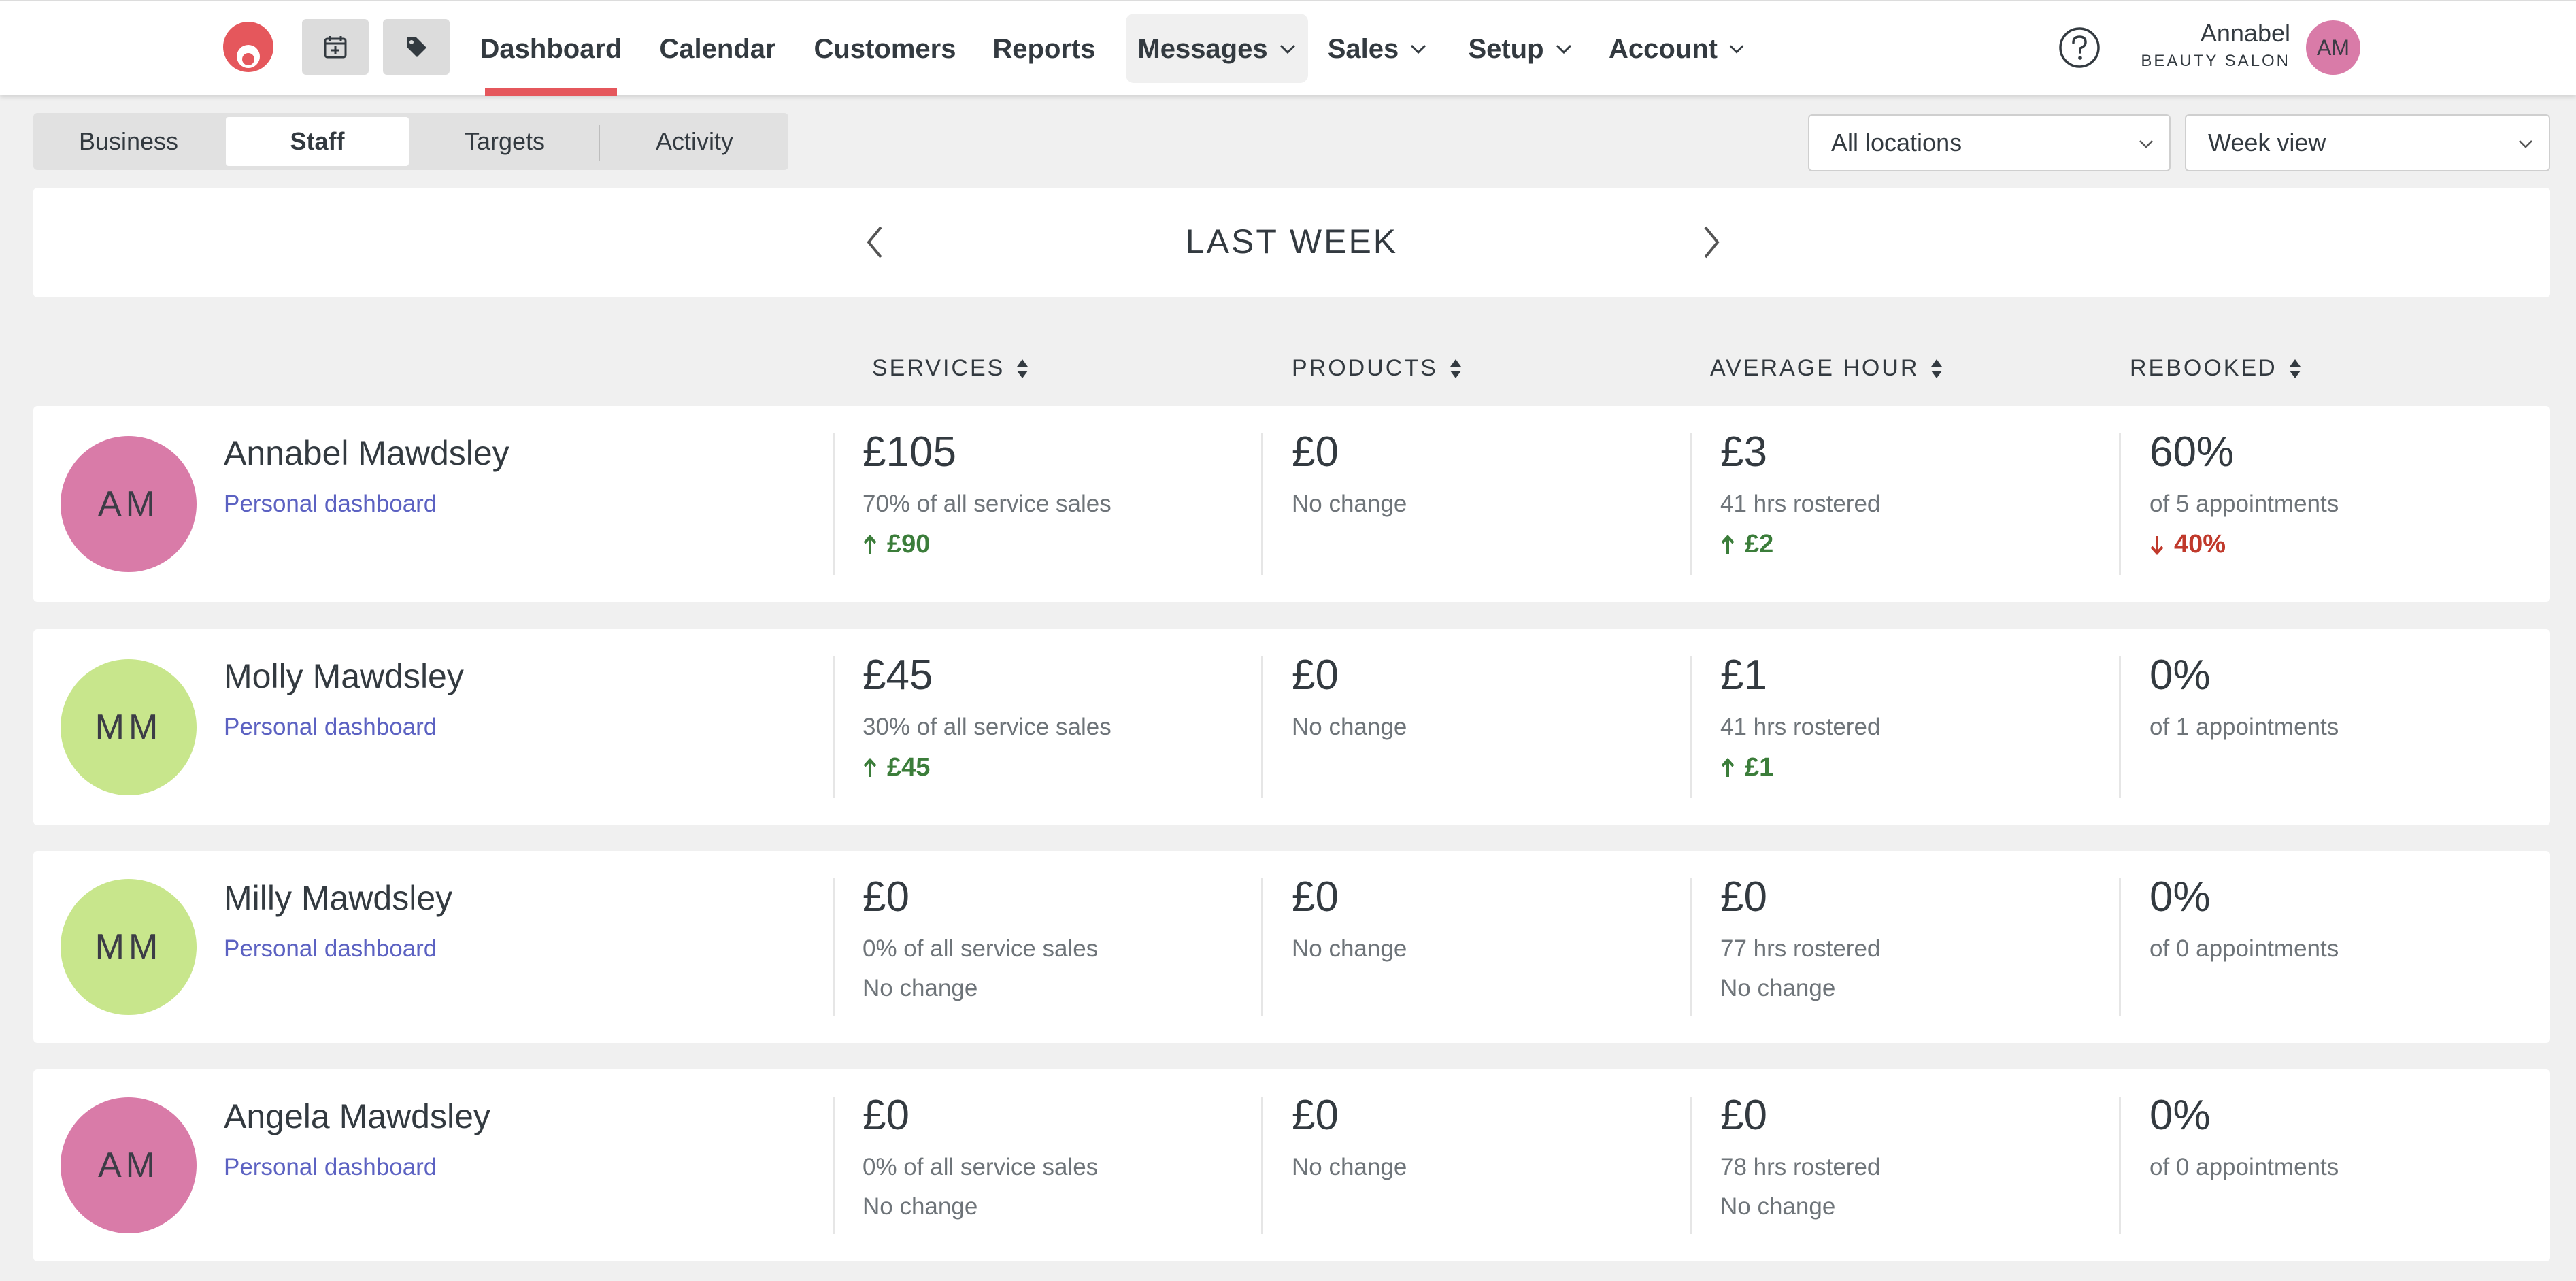 The width and height of the screenshot is (2576, 1281). Describe the element at coordinates (886, 1115) in the screenshot. I see `services-value: £0` at that location.